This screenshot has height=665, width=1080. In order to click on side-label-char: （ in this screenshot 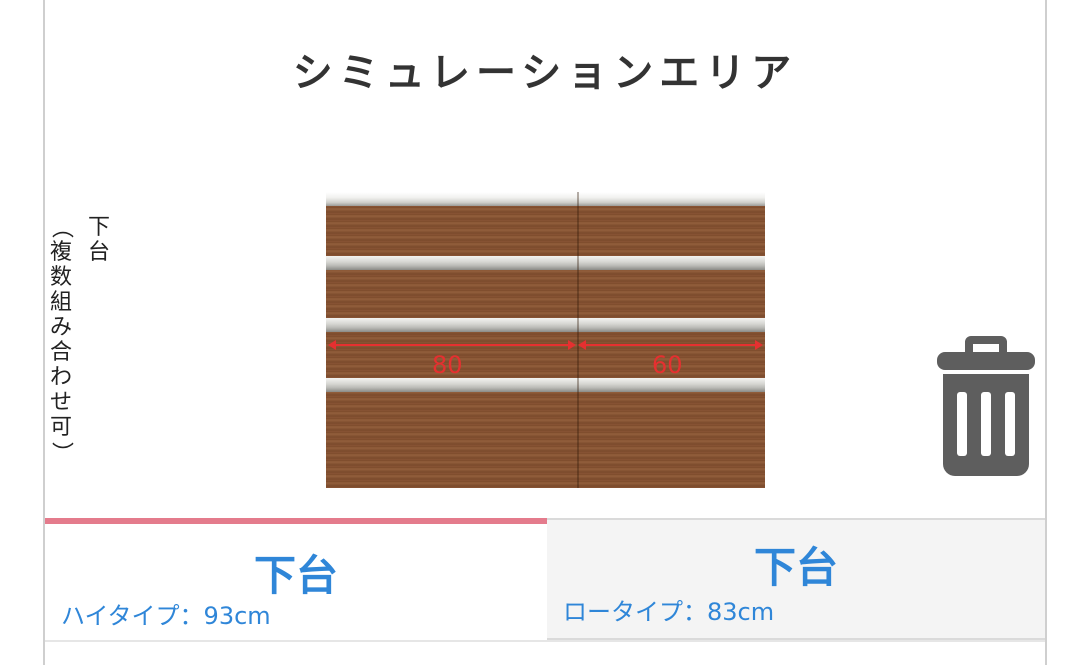, I will do `click(61, 227)`.